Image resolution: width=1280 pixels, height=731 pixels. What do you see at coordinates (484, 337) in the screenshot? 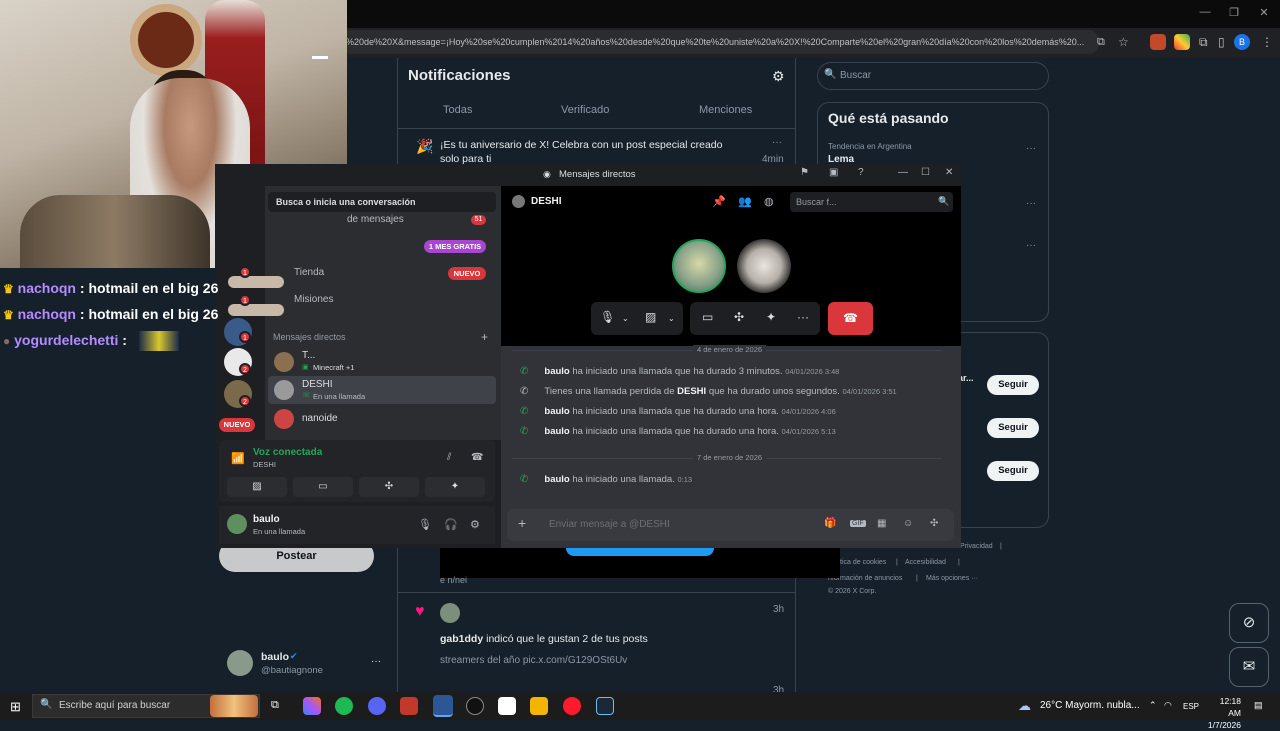
I see `add-dm-icon: +` at bounding box center [484, 337].